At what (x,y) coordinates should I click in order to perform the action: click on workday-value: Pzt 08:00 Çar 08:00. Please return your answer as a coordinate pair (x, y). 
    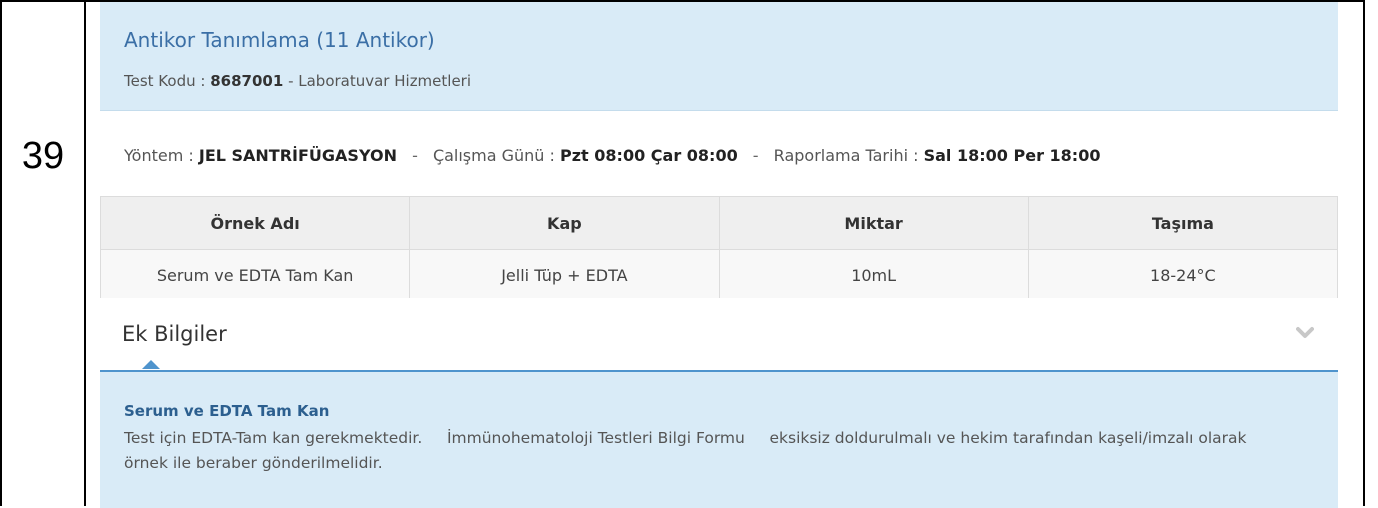
    Looking at the image, I should click on (649, 155).